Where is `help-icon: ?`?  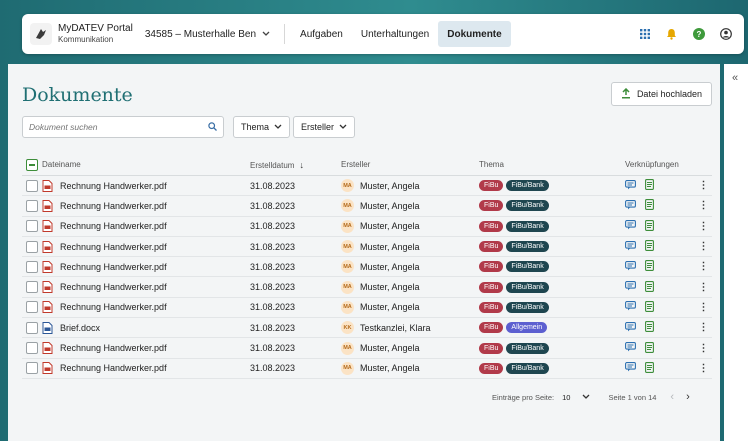
help-icon: ? is located at coordinates (698, 34).